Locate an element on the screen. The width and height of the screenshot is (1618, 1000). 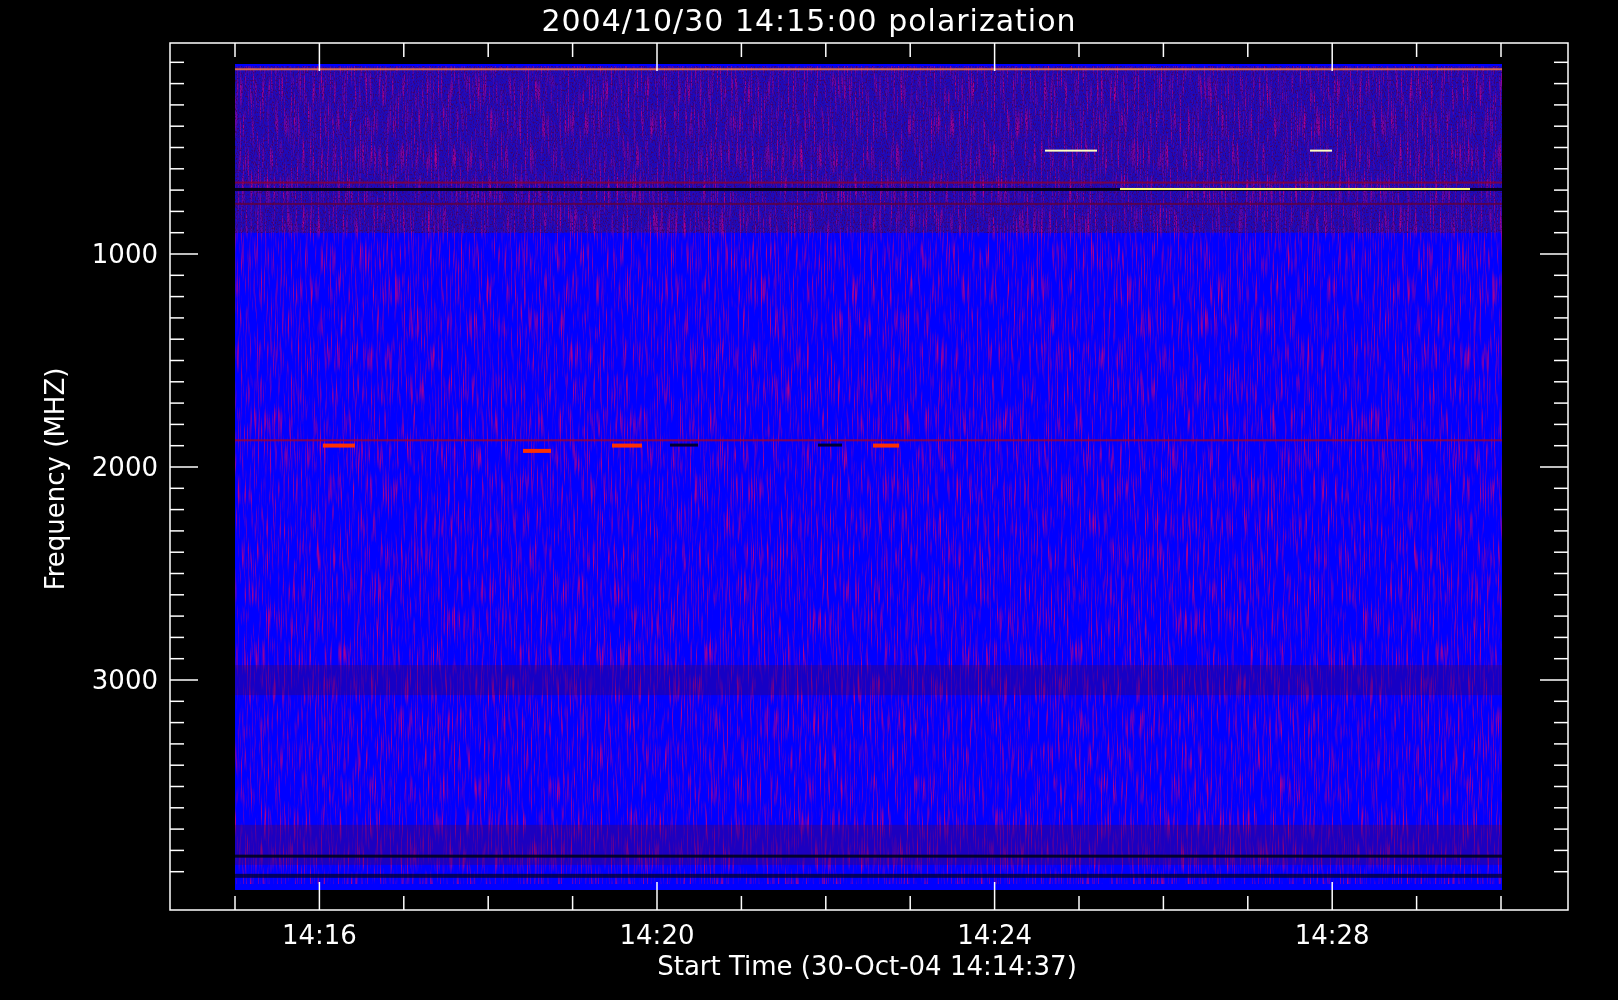
y-tick-label: 3000 is located at coordinates (124, 680).